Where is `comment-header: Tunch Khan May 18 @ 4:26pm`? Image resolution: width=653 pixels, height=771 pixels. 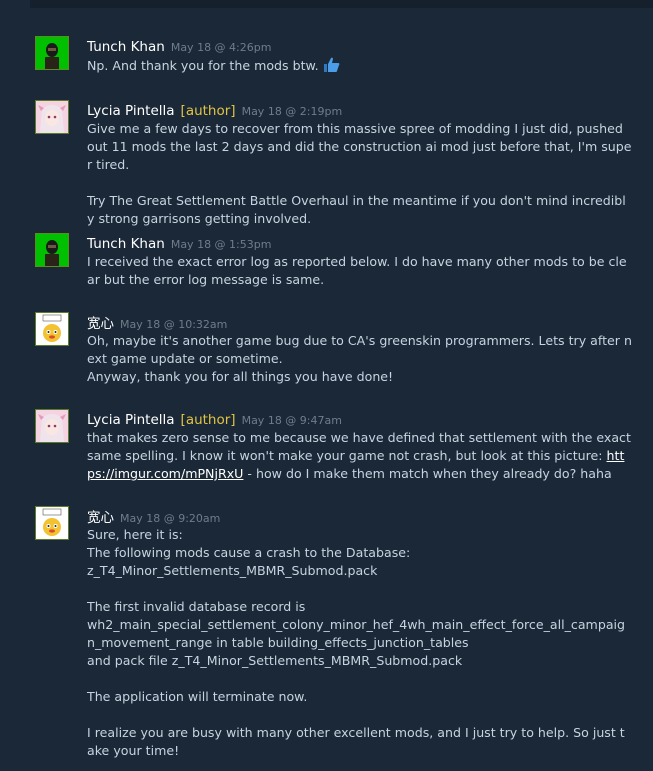 comment-header: Tunch Khan May 18 @ 4:26pm is located at coordinates (179, 45).